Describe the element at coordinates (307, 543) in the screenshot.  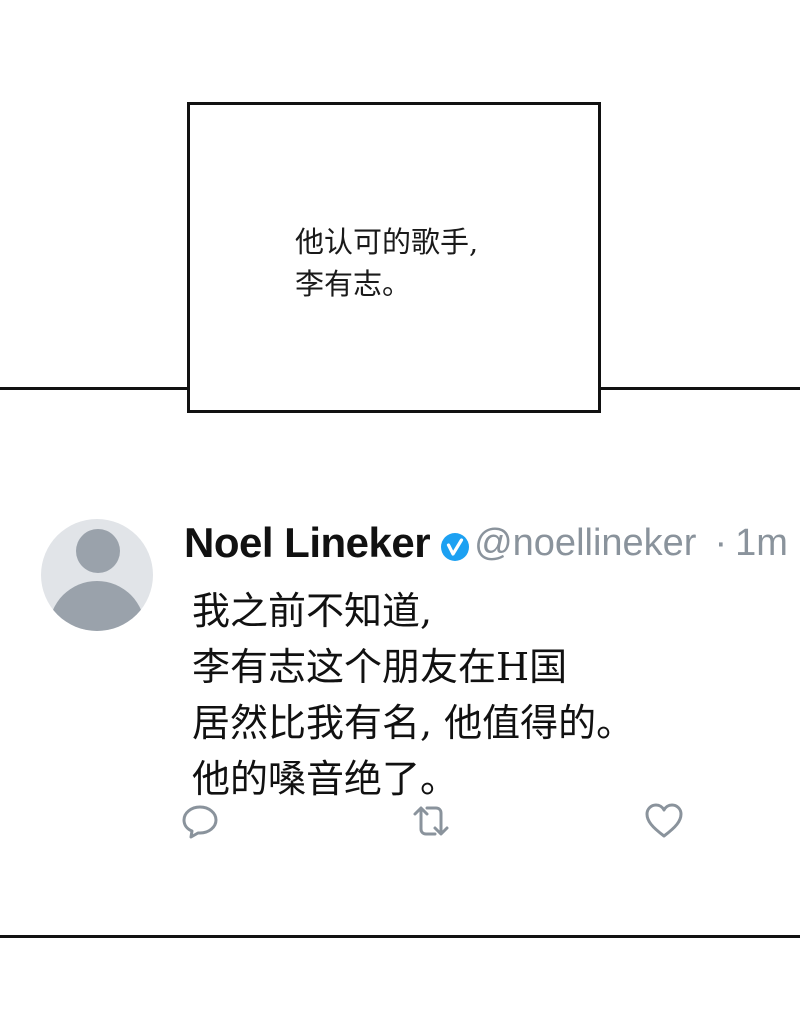
I see `display-name: Noel Lineker` at that location.